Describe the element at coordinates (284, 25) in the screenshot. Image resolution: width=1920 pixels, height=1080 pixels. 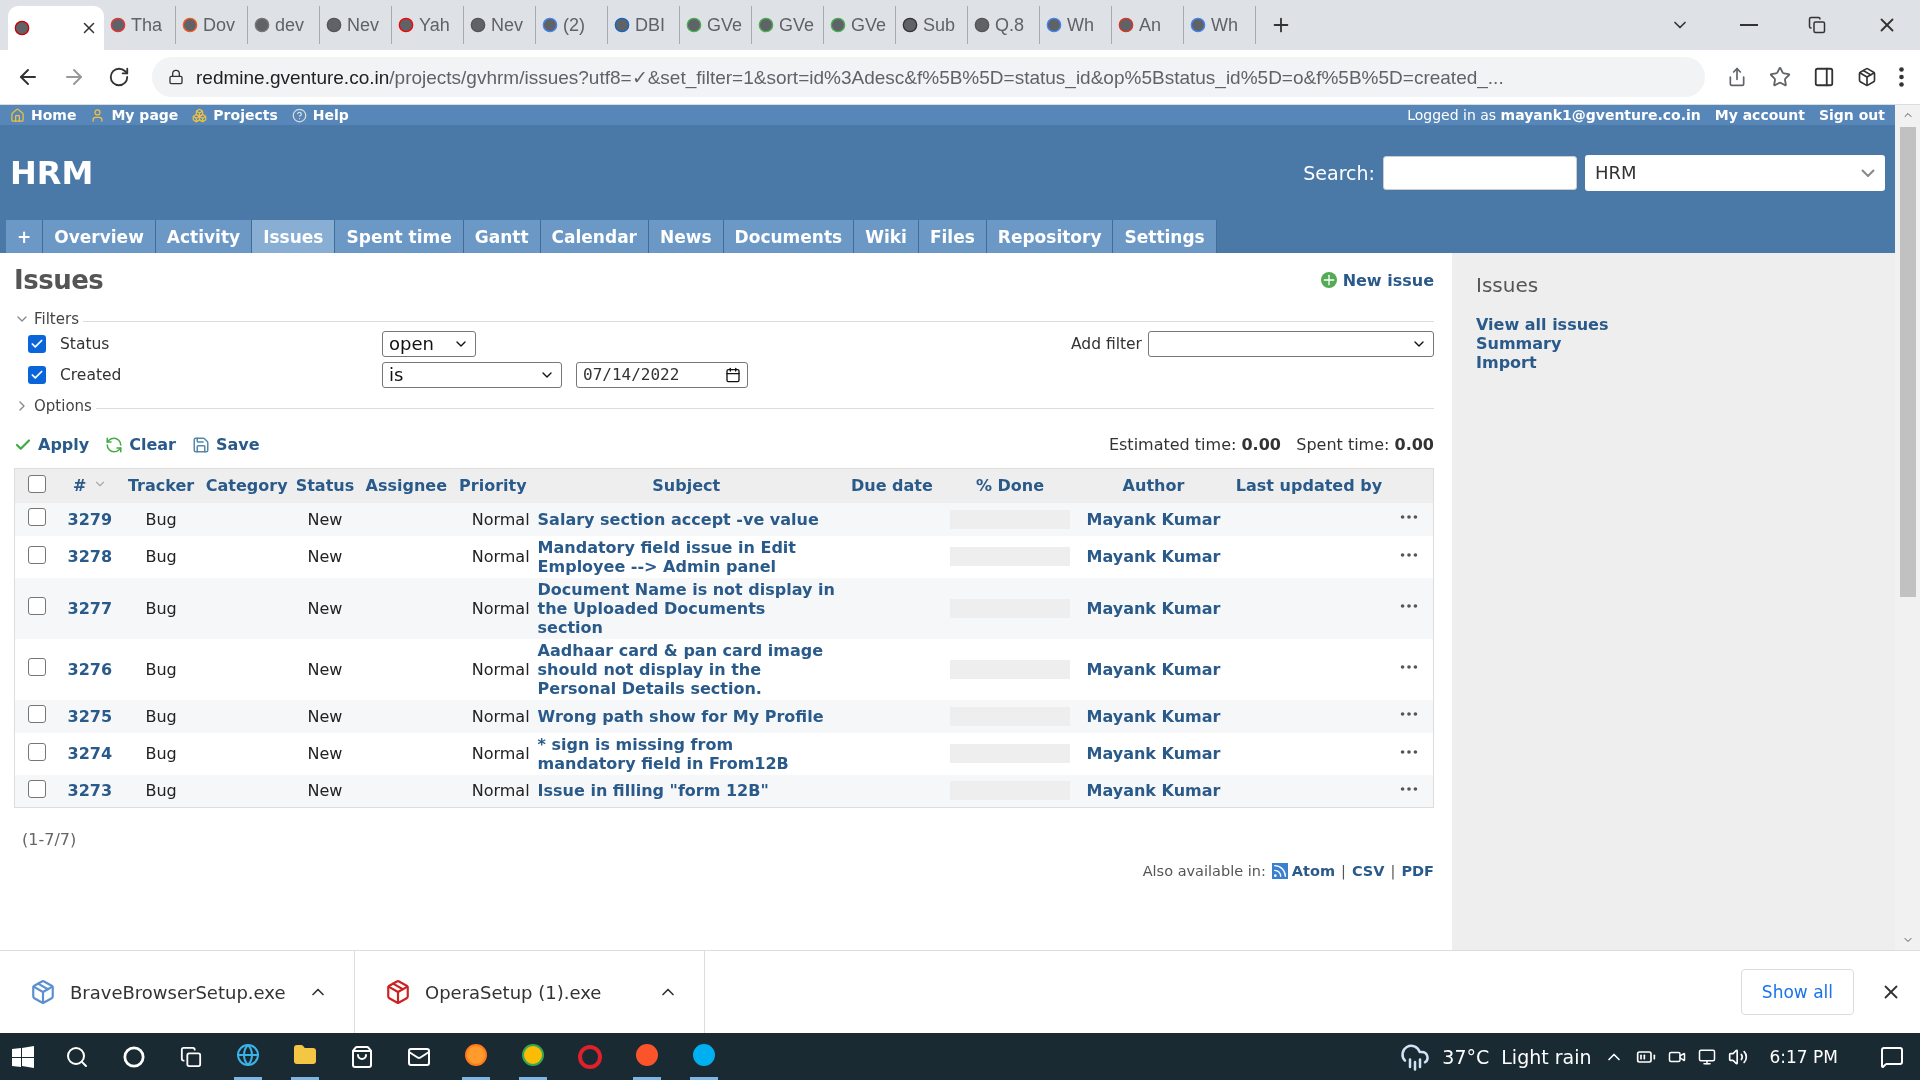
I see `browser-tab: dev` at that location.